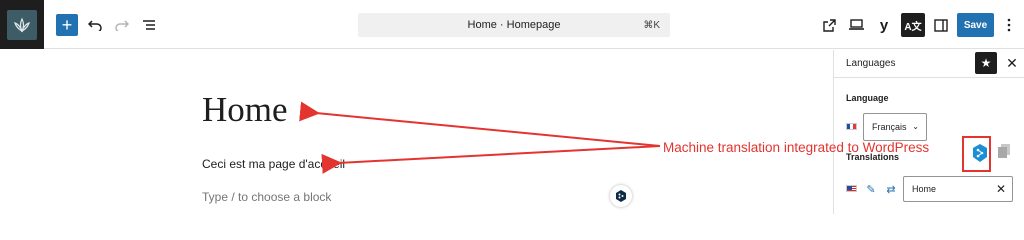  Describe the element at coordinates (929, 63) in the screenshot. I see `sidebar-header: Languages ★ ✕` at that location.